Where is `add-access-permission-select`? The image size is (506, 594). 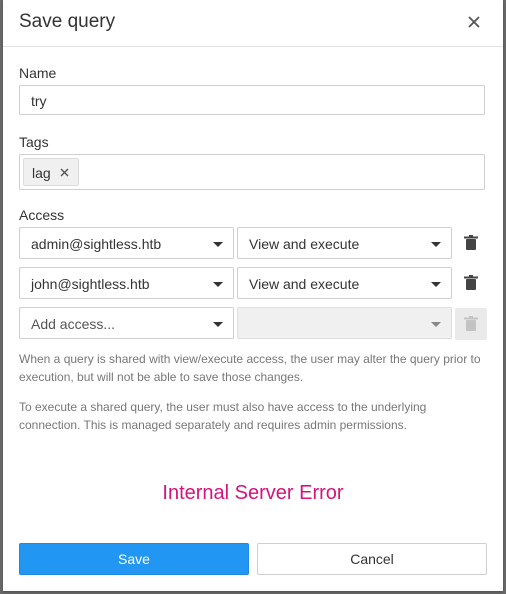 add-access-permission-select is located at coordinates (344, 323).